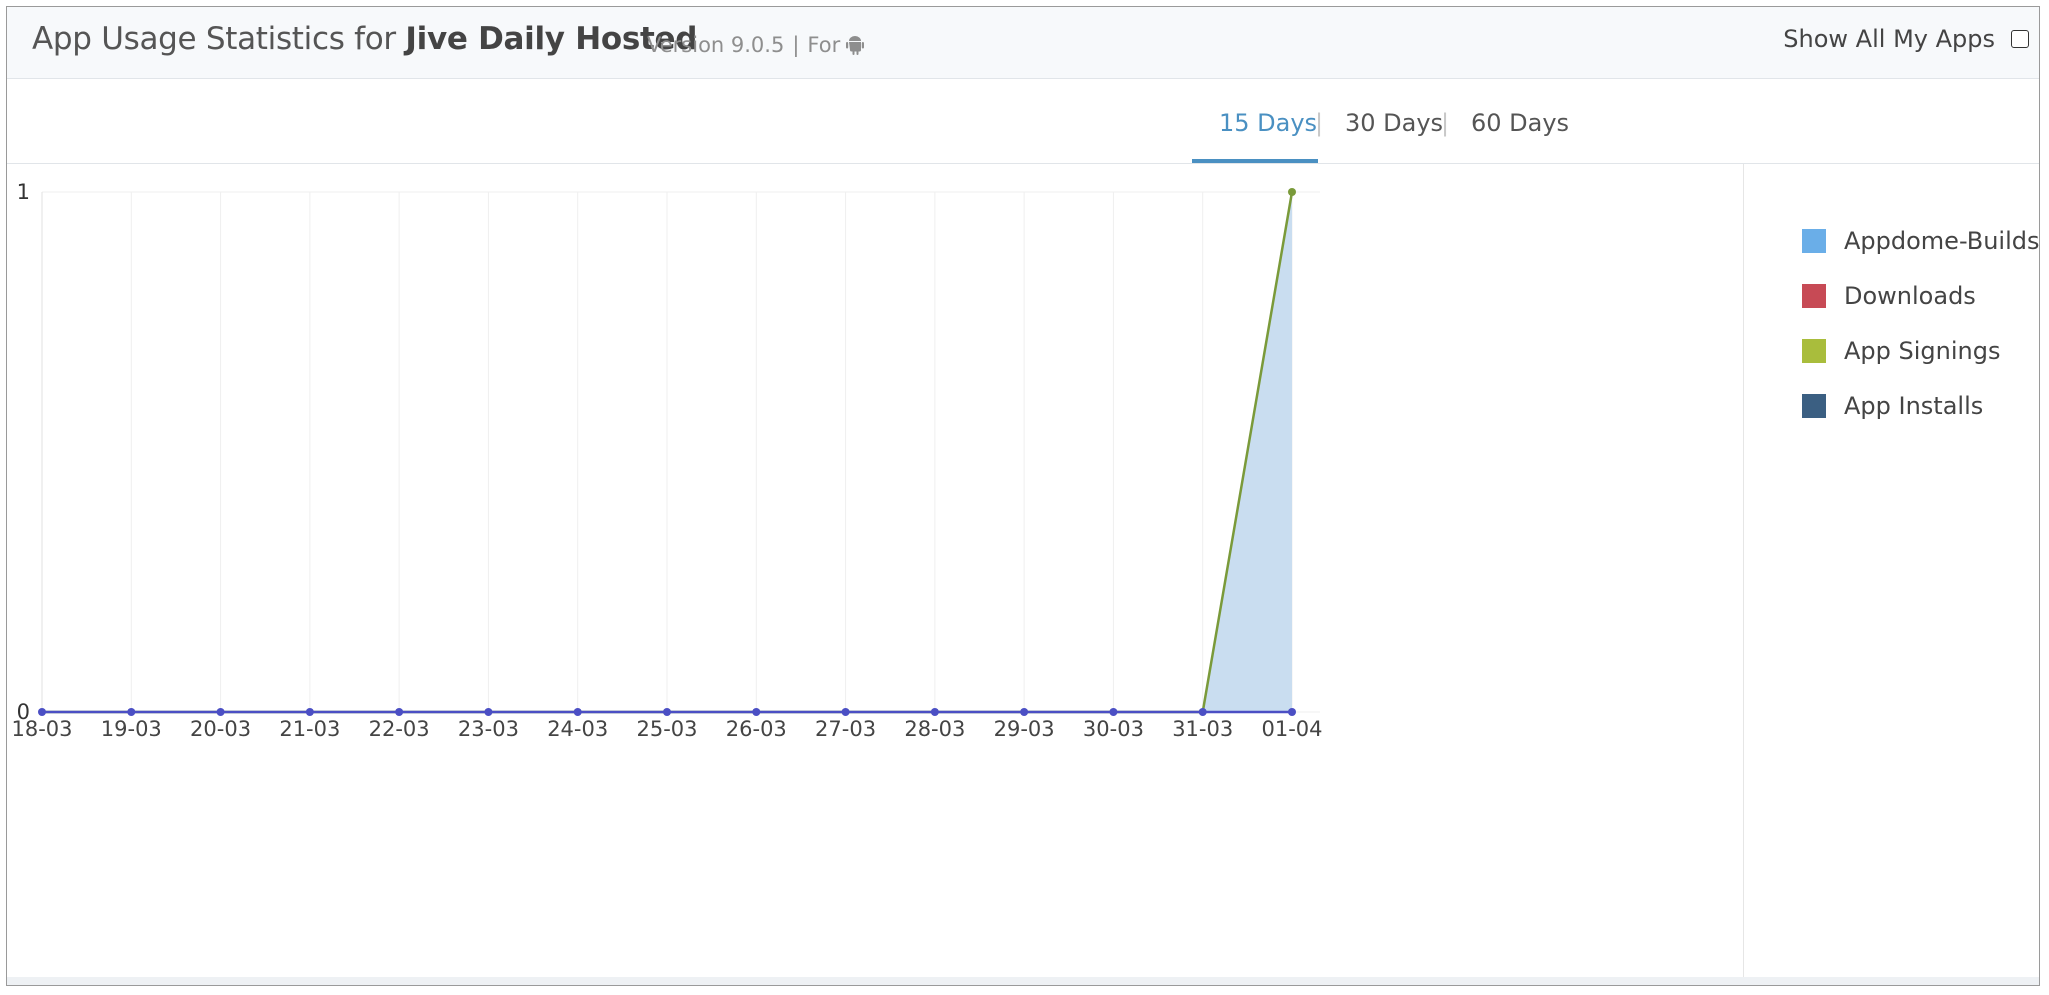  What do you see at coordinates (1113, 729) in the screenshot?
I see `x-tick-label: 30-03` at bounding box center [1113, 729].